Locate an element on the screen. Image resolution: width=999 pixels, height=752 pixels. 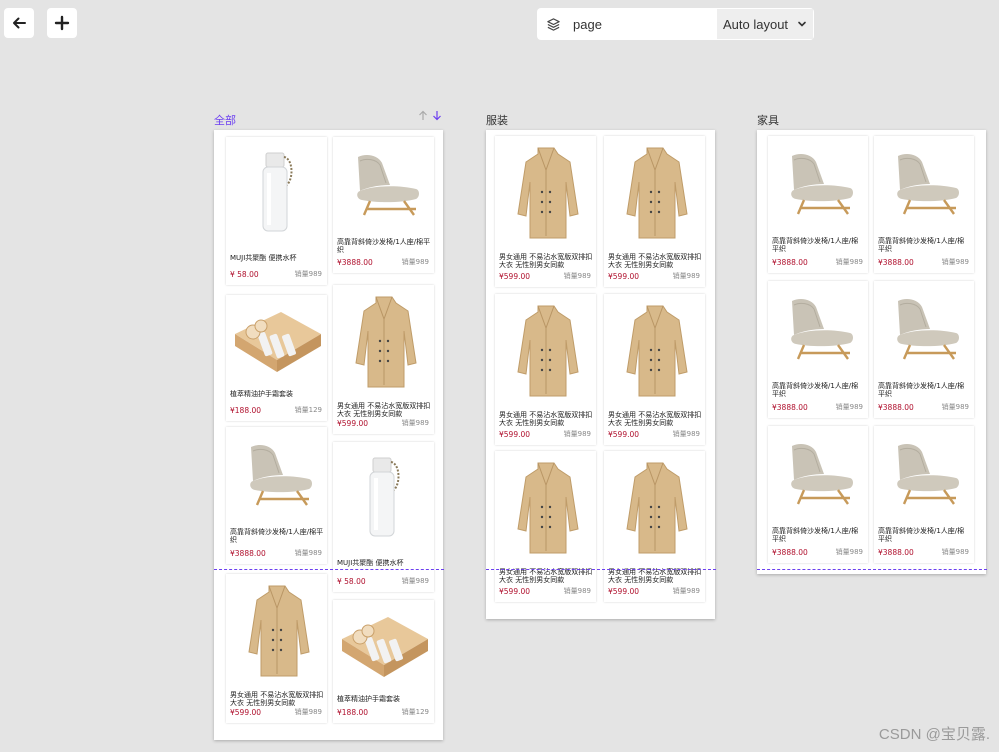
arrow-down-icon is located at coordinates (437, 115).